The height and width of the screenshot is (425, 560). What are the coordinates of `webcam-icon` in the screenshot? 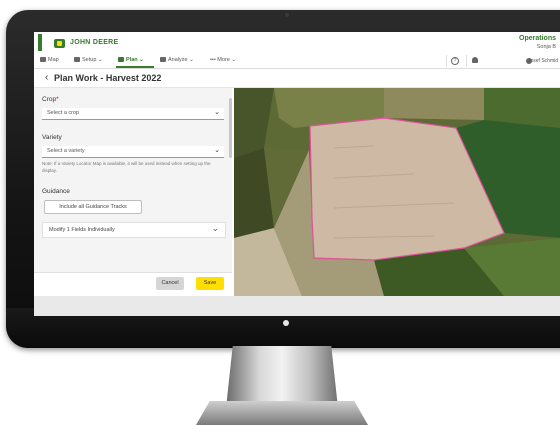 It's located at (287, 15).